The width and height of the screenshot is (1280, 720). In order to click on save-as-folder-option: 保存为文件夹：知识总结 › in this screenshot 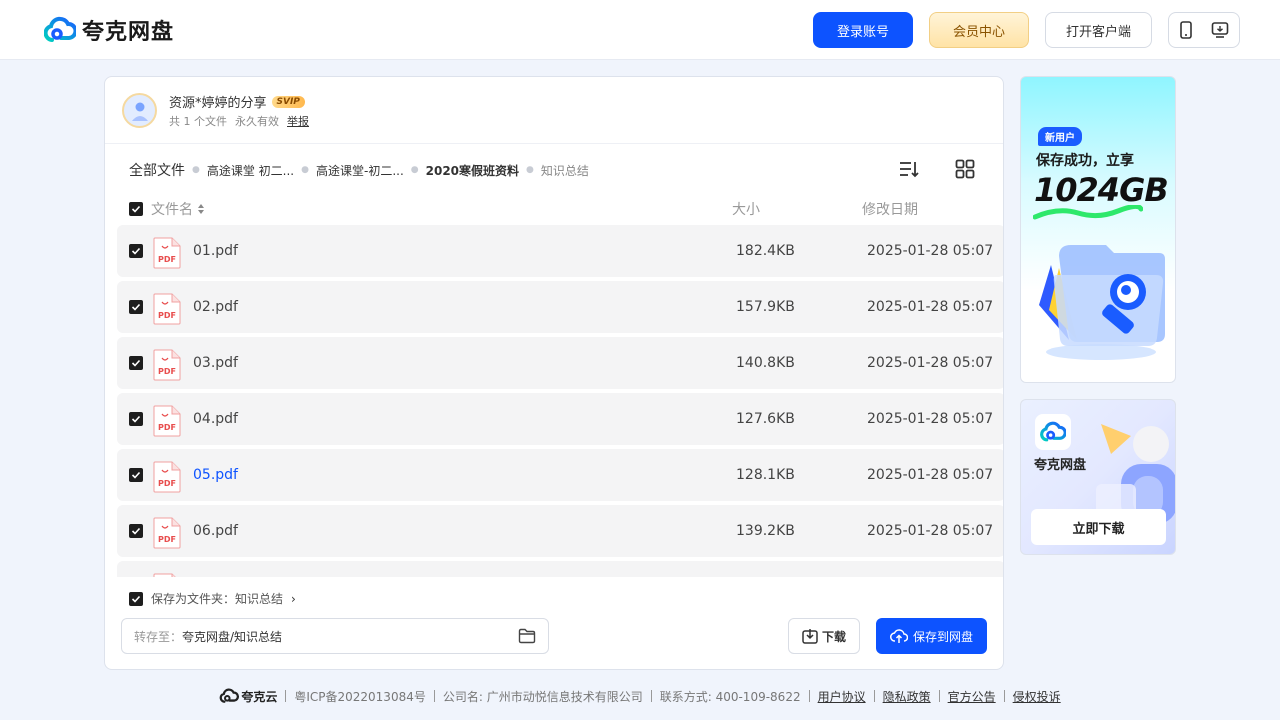, I will do `click(212, 598)`.